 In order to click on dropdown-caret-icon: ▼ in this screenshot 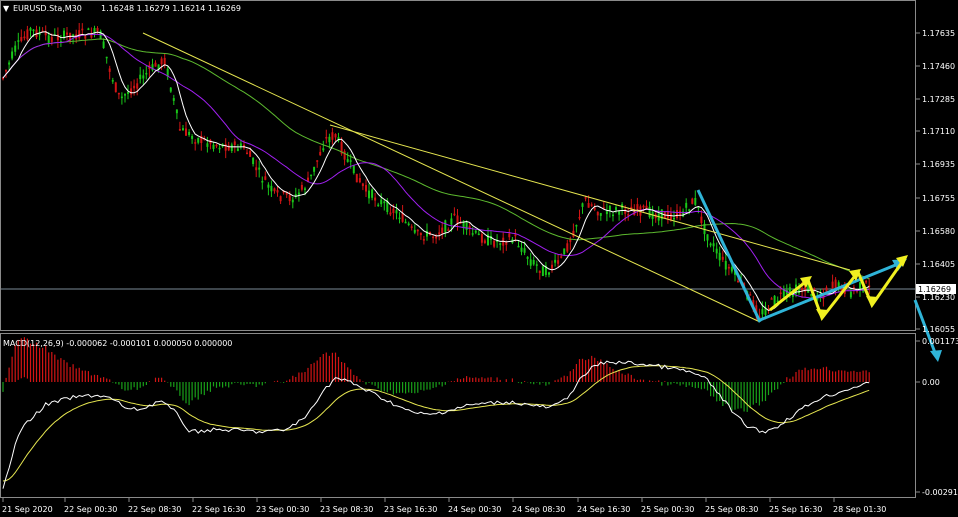, I will do `click(6, 8)`.